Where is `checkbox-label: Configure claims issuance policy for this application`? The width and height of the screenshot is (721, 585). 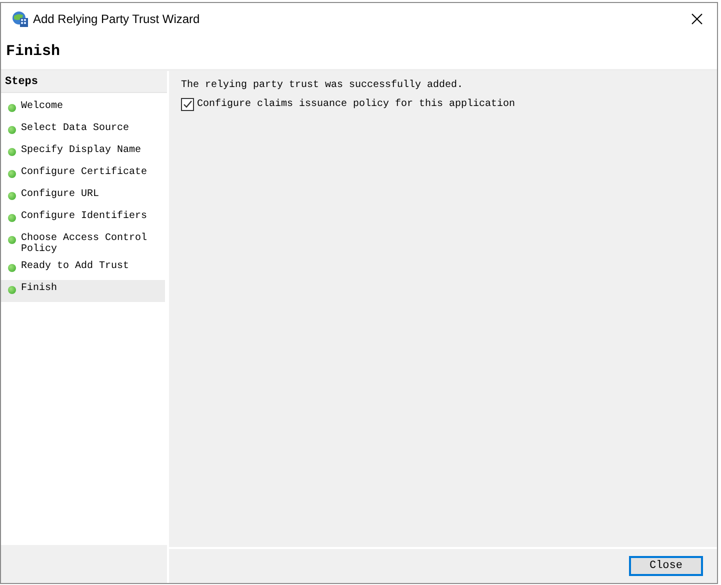
checkbox-label: Configure claims issuance policy for this application is located at coordinates (356, 104).